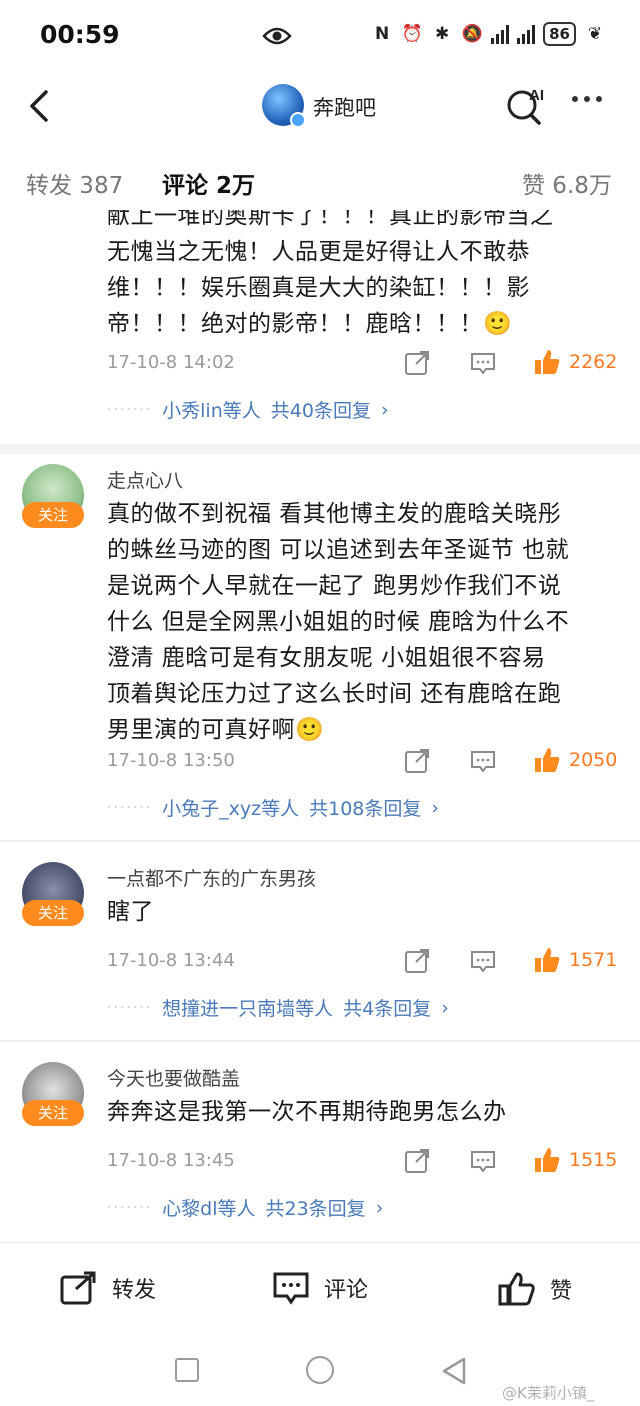 This screenshot has width=640, height=1406. Describe the element at coordinates (387, 1009) in the screenshot. I see `replies-count: 共4条回复` at that location.